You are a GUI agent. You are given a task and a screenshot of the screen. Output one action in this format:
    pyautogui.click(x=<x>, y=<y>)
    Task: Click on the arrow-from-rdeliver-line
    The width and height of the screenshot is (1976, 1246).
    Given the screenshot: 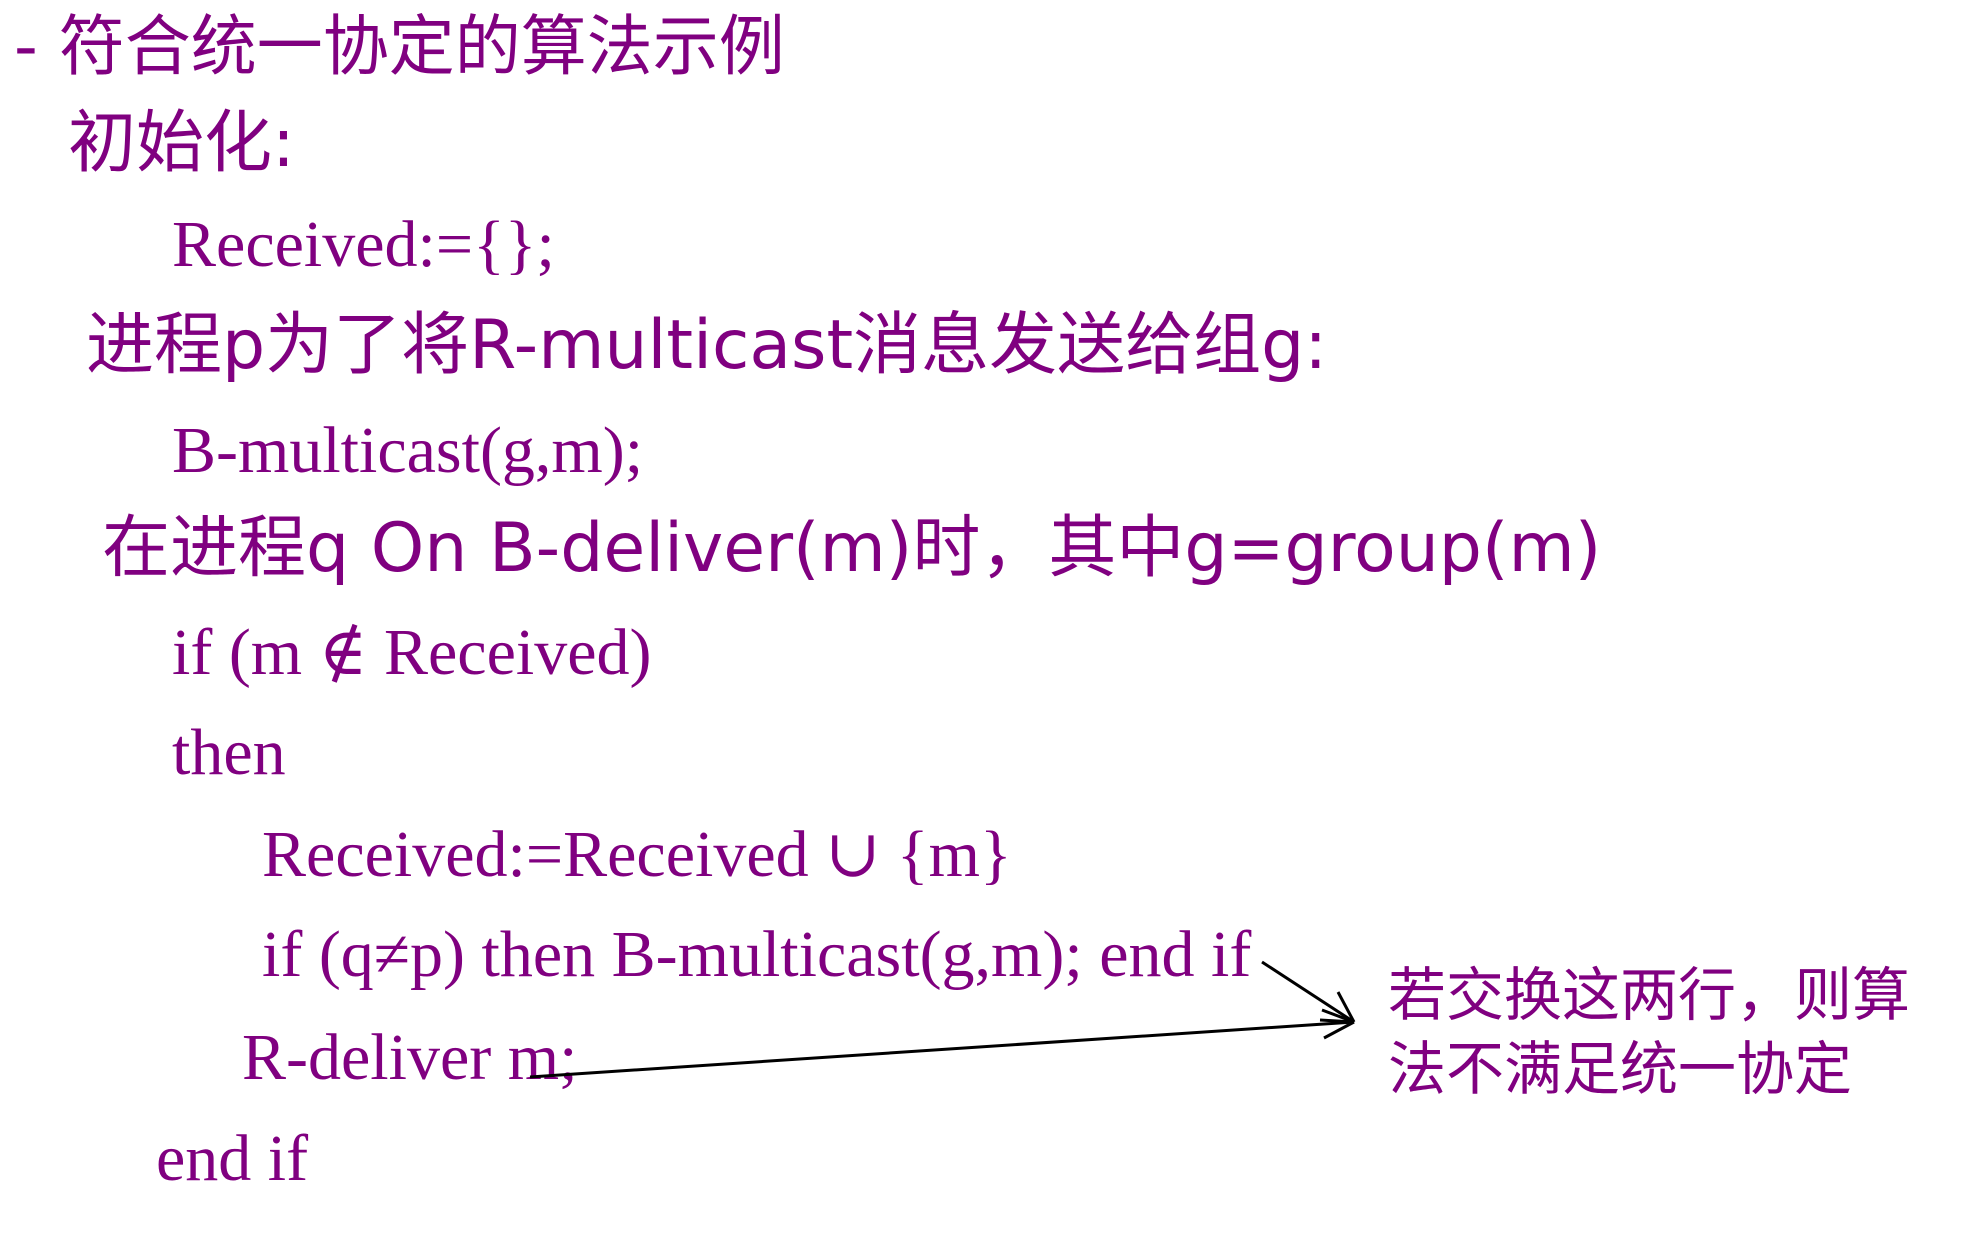 What is the action you would take?
    pyautogui.click(x=942, y=1043)
    